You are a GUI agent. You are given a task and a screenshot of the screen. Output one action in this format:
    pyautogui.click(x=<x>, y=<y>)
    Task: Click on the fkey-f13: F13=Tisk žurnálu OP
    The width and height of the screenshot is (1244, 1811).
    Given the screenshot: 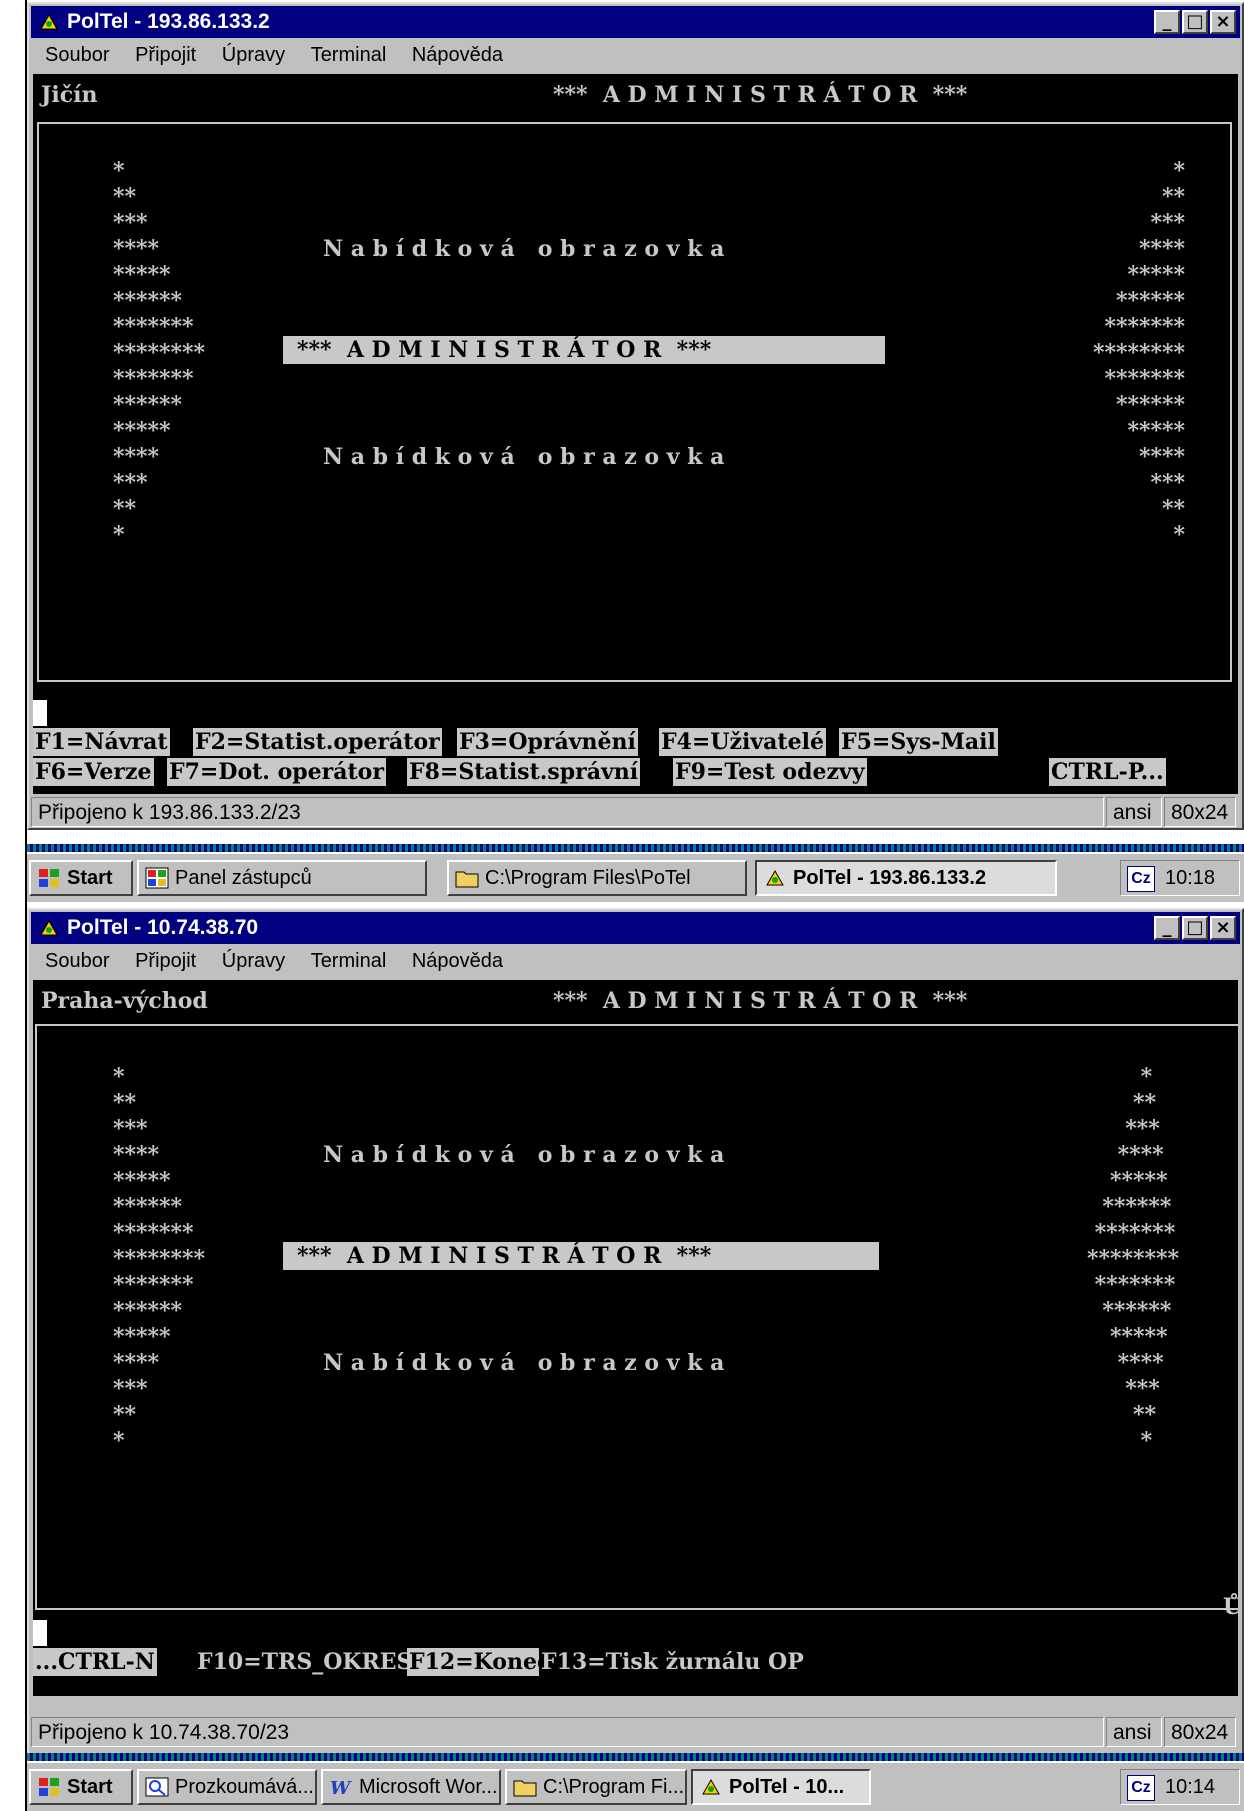 What is the action you would take?
    pyautogui.click(x=672, y=1662)
    